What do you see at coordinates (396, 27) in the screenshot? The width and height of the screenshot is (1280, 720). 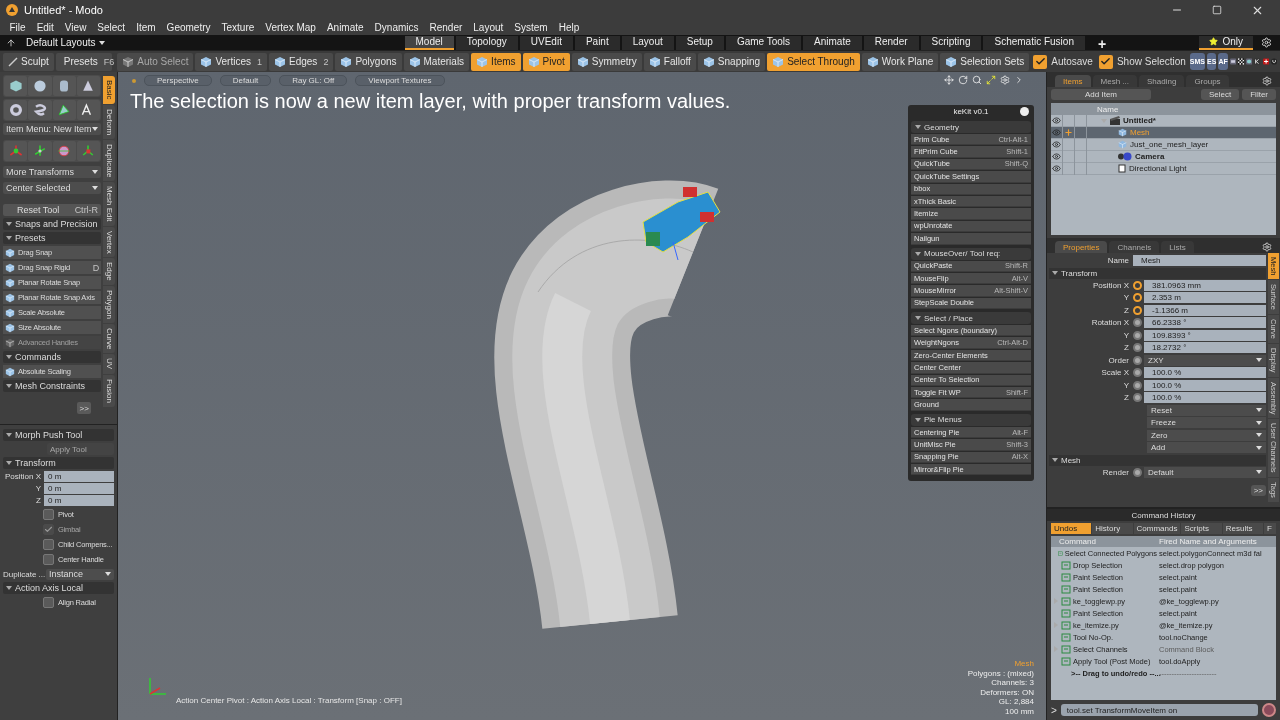 I see `menu-item: Dynamics` at bounding box center [396, 27].